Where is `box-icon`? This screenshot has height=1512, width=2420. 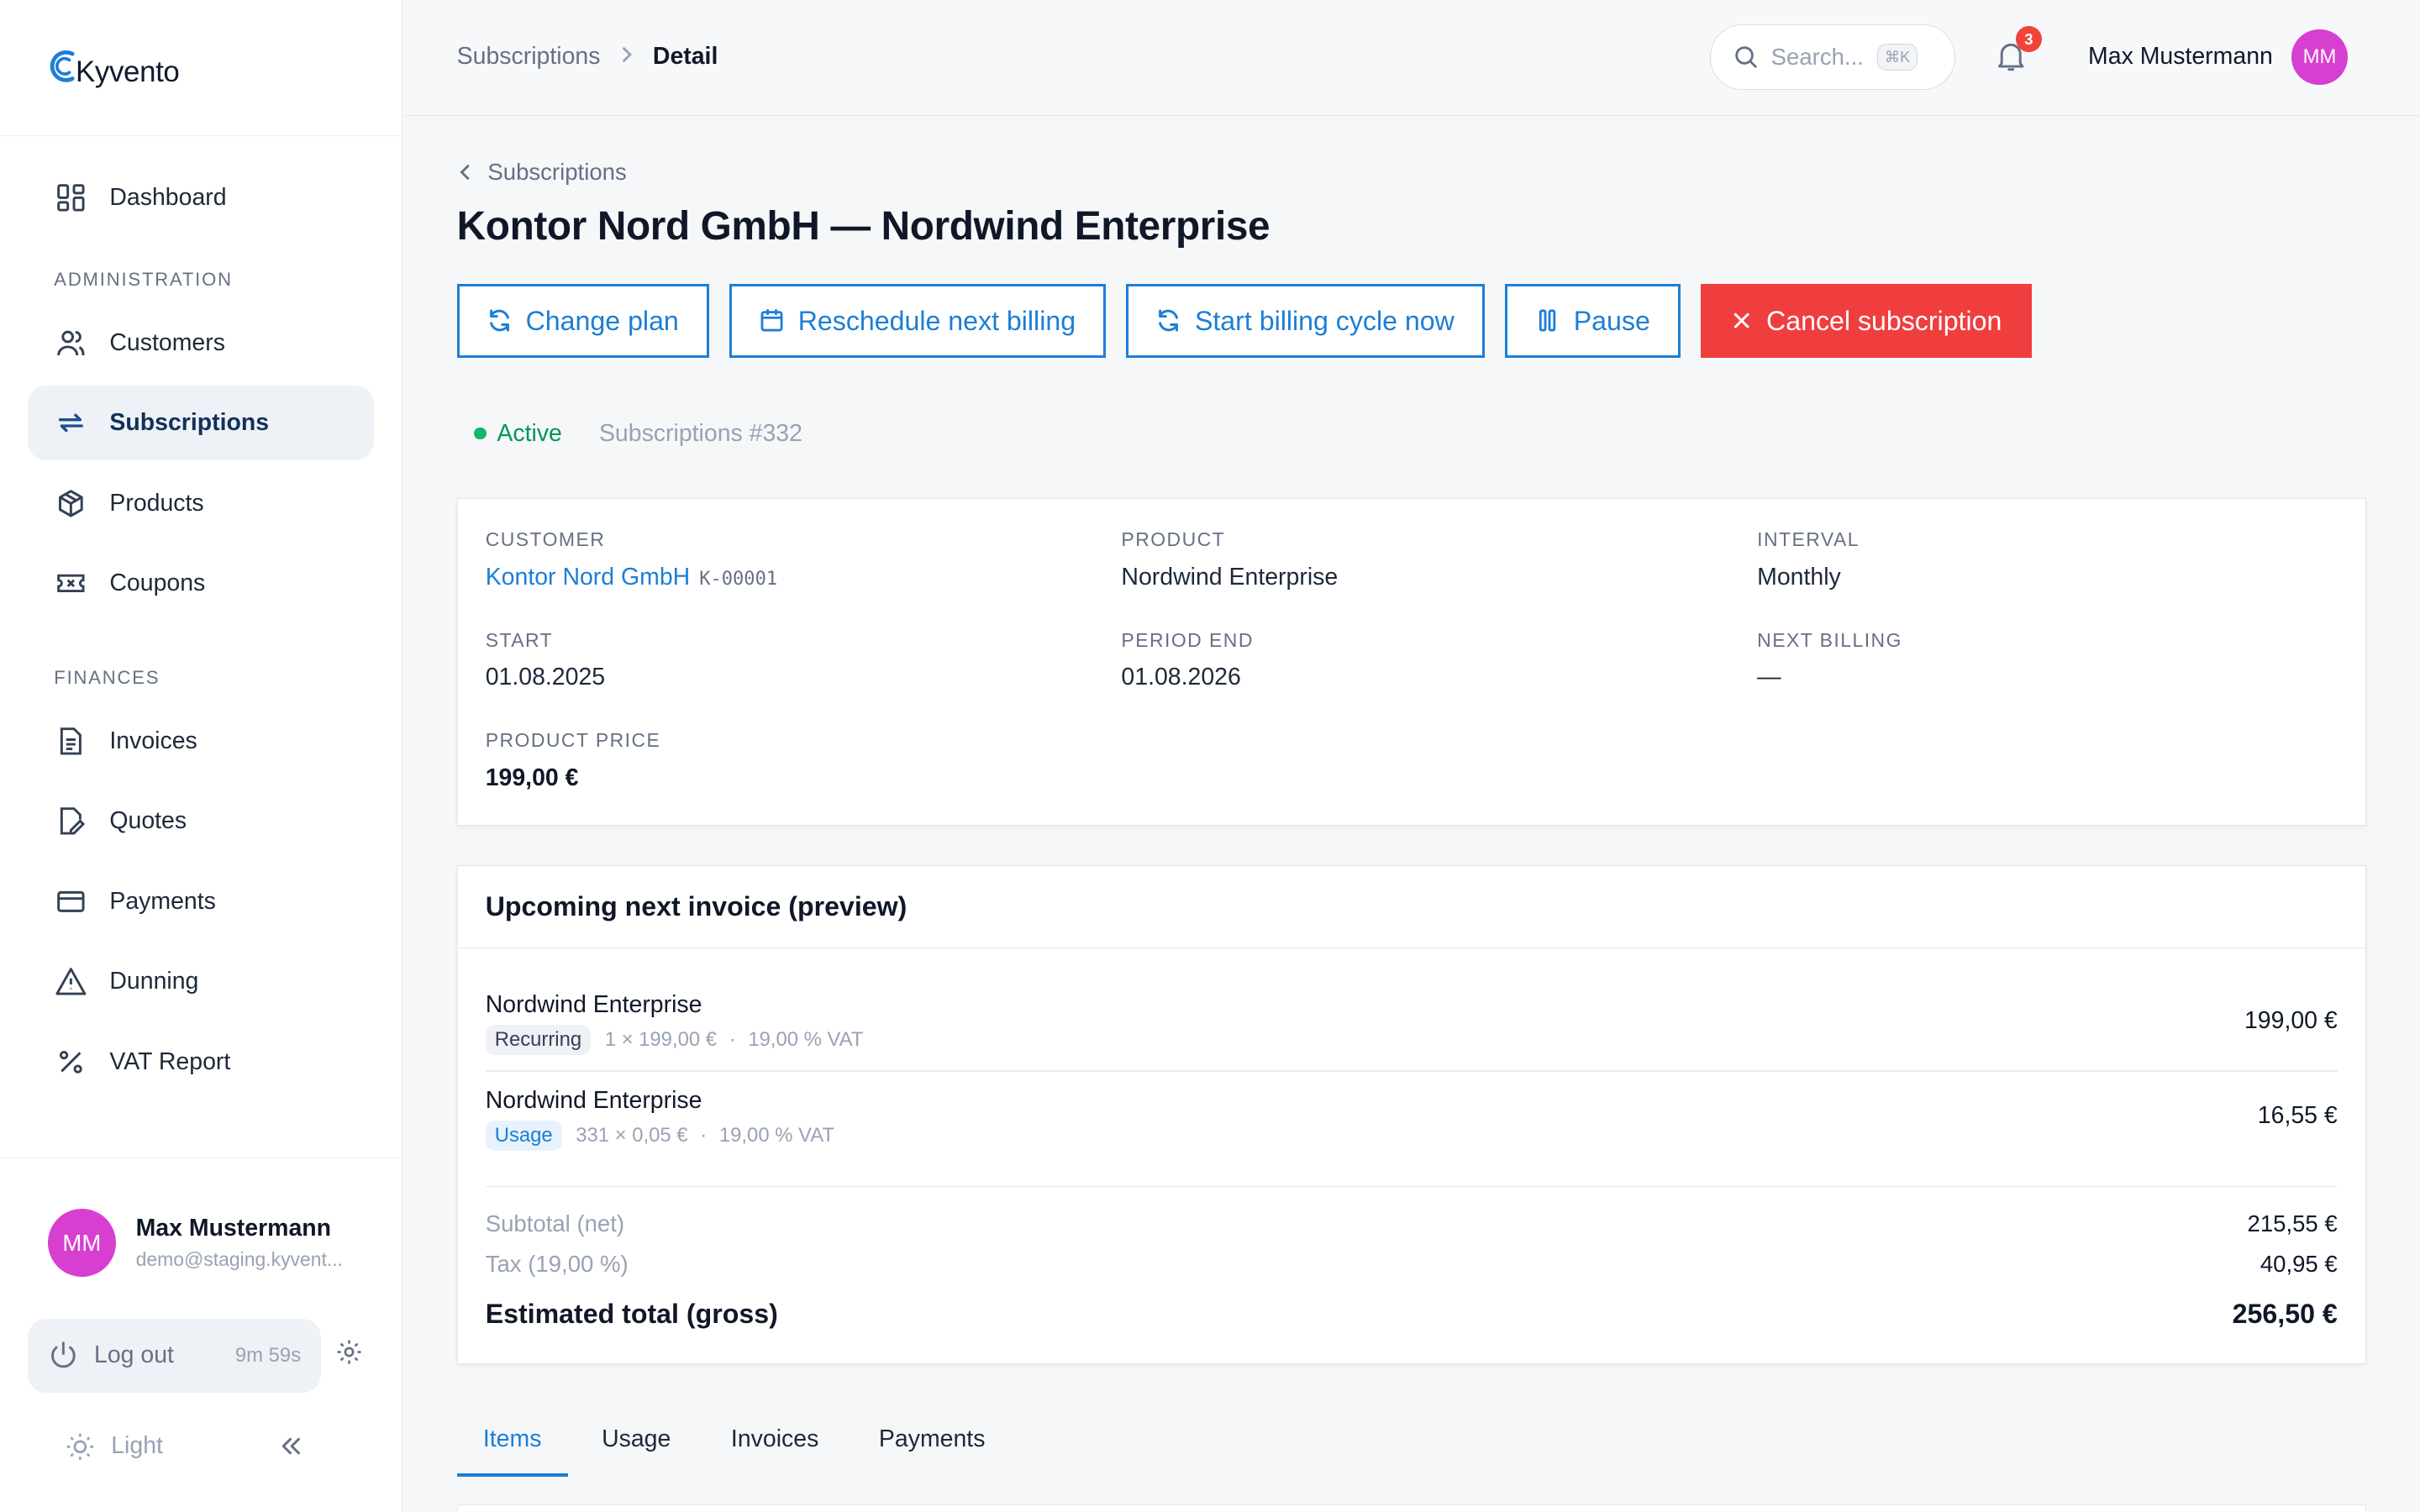
box-icon is located at coordinates (70, 503).